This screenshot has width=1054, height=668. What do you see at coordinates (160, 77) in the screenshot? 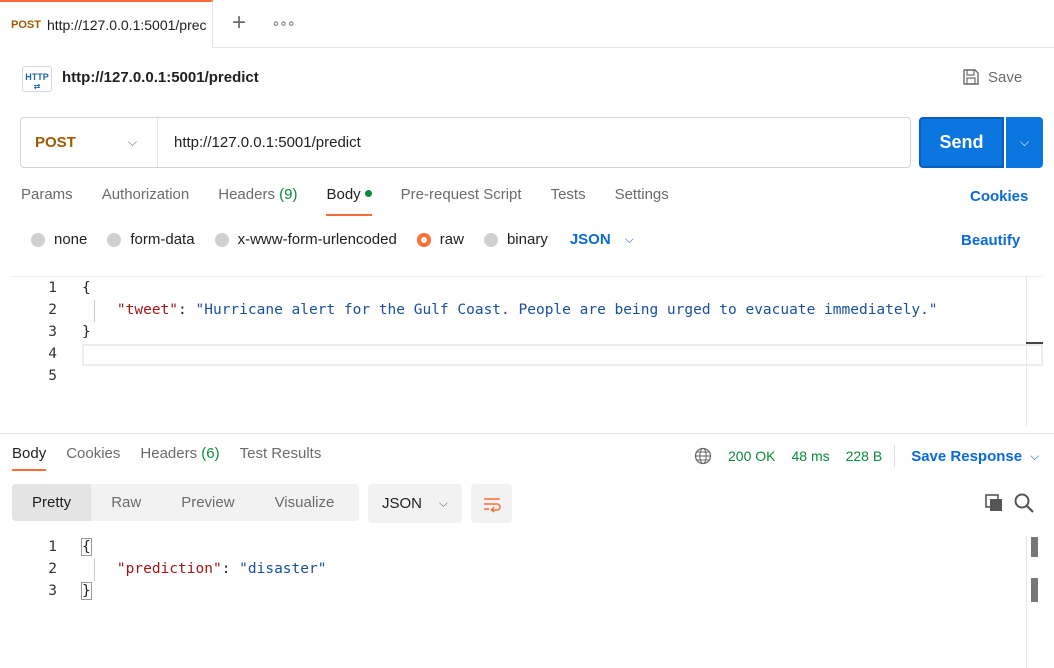
I see `request-title: http://127.0.0.1:5001/predict` at bounding box center [160, 77].